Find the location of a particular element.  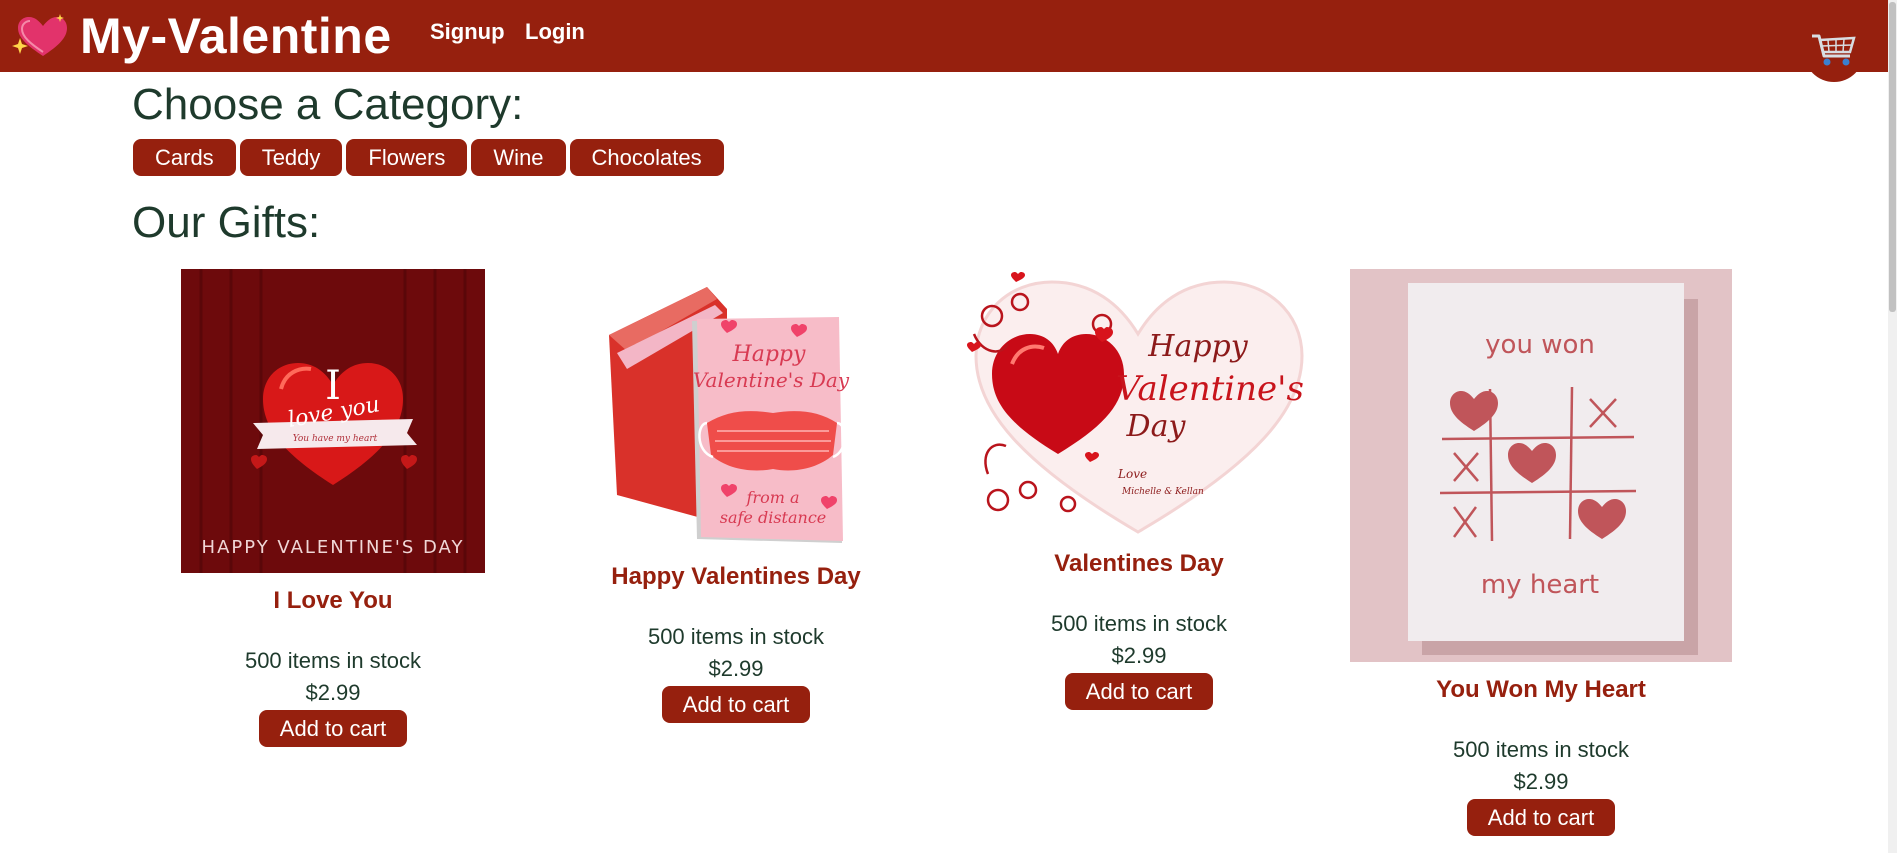

image-day-text: Day is located at coordinates (1156, 426).